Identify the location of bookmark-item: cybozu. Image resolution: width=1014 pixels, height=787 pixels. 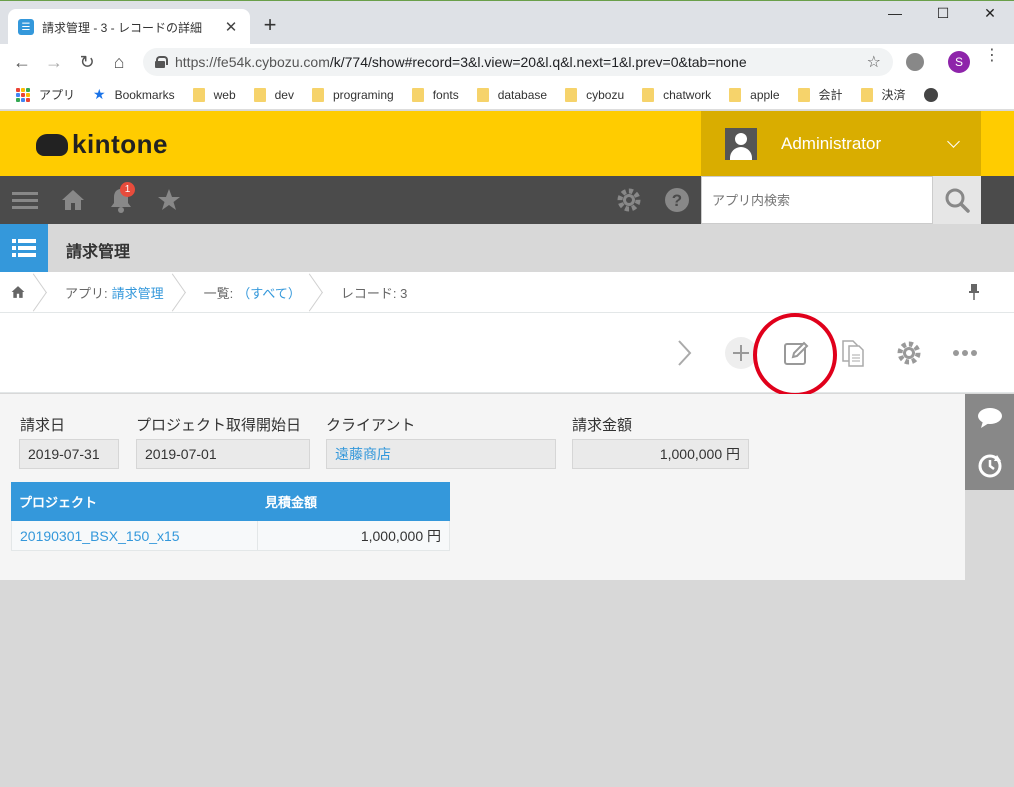
(595, 94).